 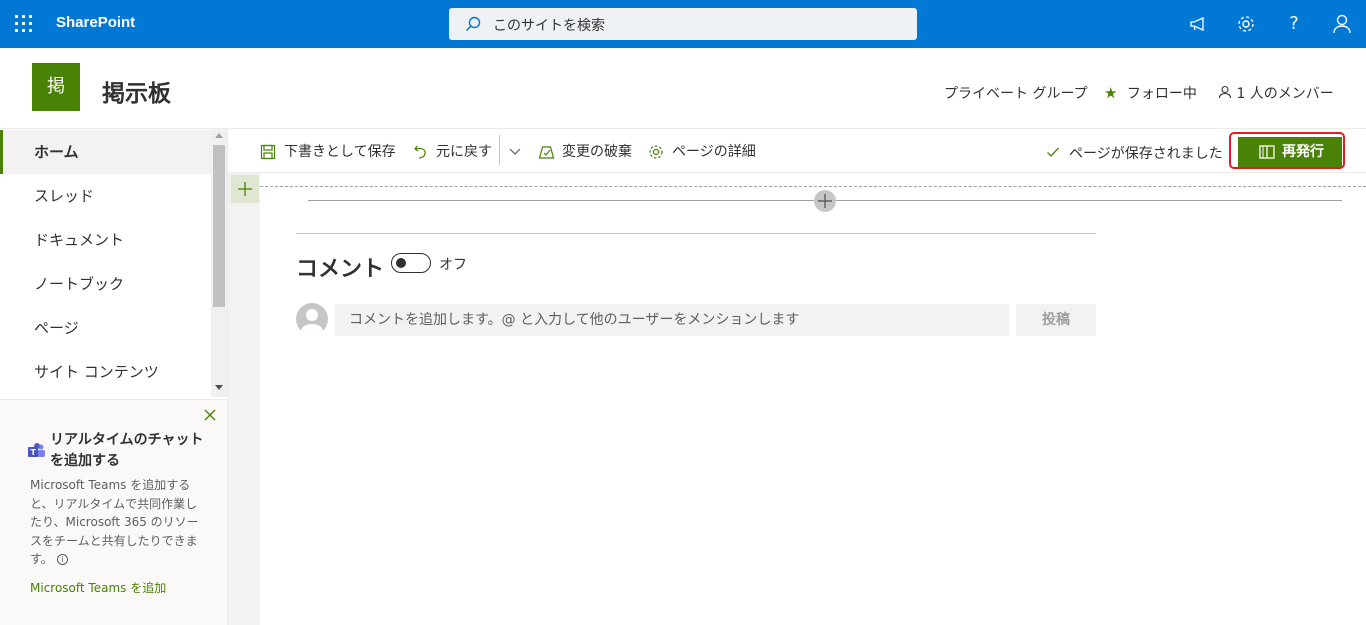 What do you see at coordinates (1056, 320) in the screenshot?
I see `post-button: 投稿` at bounding box center [1056, 320].